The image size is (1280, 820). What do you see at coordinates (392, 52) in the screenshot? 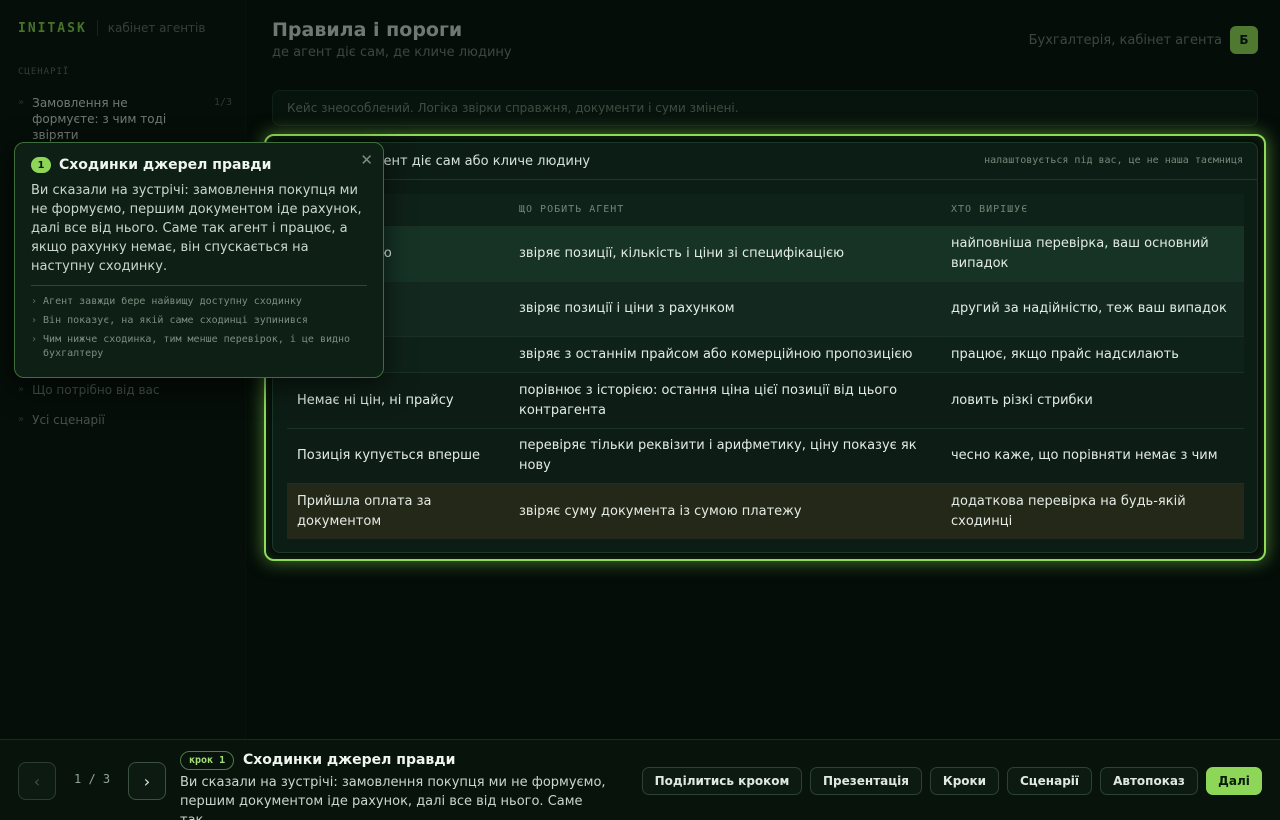
I see `page-subtitle: де агент діє сам, де кличе людину` at bounding box center [392, 52].